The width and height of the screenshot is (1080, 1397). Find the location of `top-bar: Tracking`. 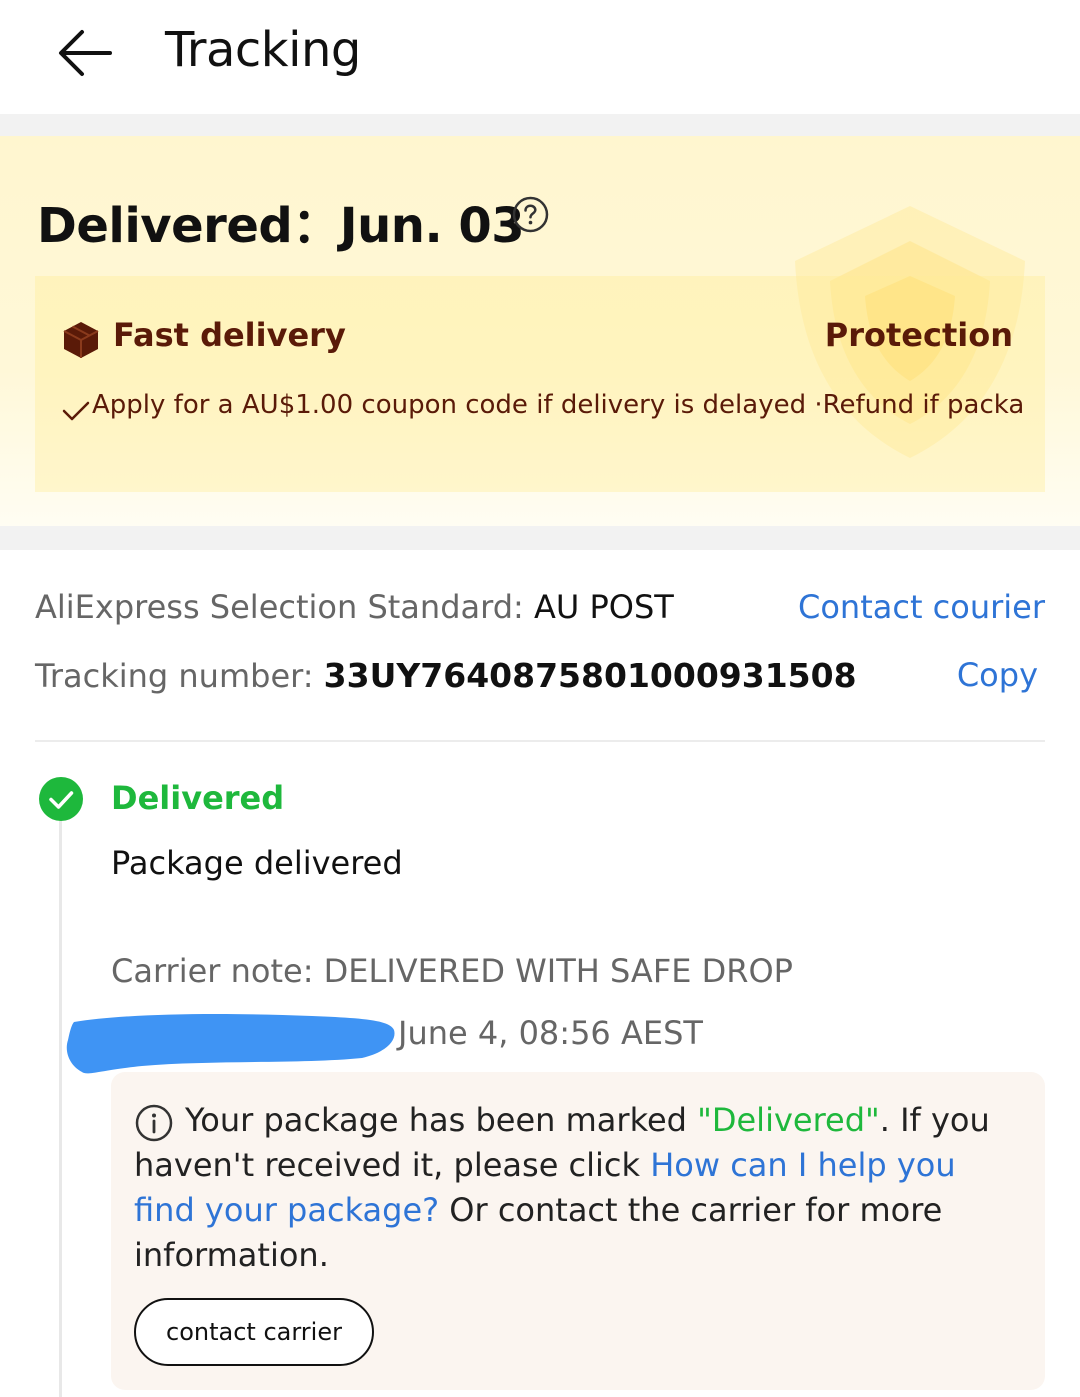

top-bar: Tracking is located at coordinates (540, 57).